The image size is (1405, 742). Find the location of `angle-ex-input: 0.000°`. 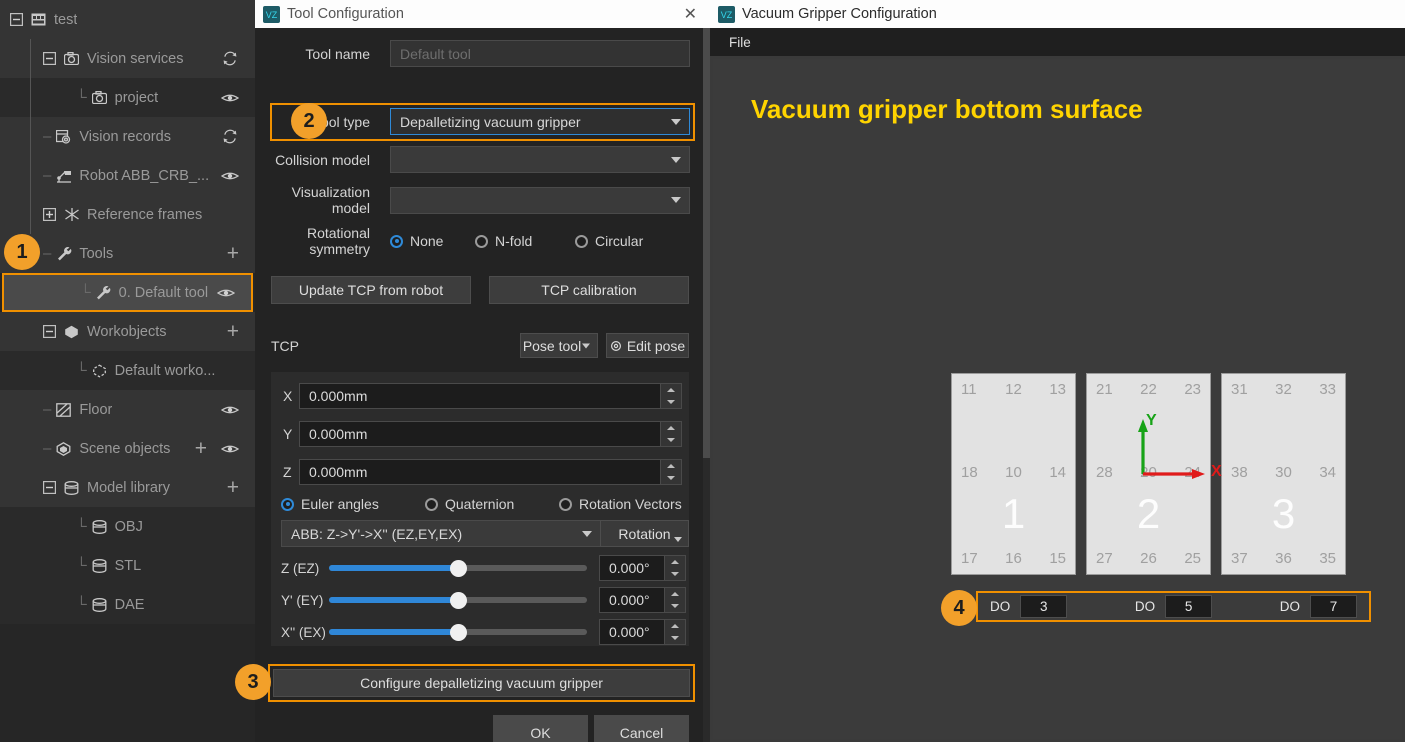

angle-ex-input: 0.000° is located at coordinates (632, 632).